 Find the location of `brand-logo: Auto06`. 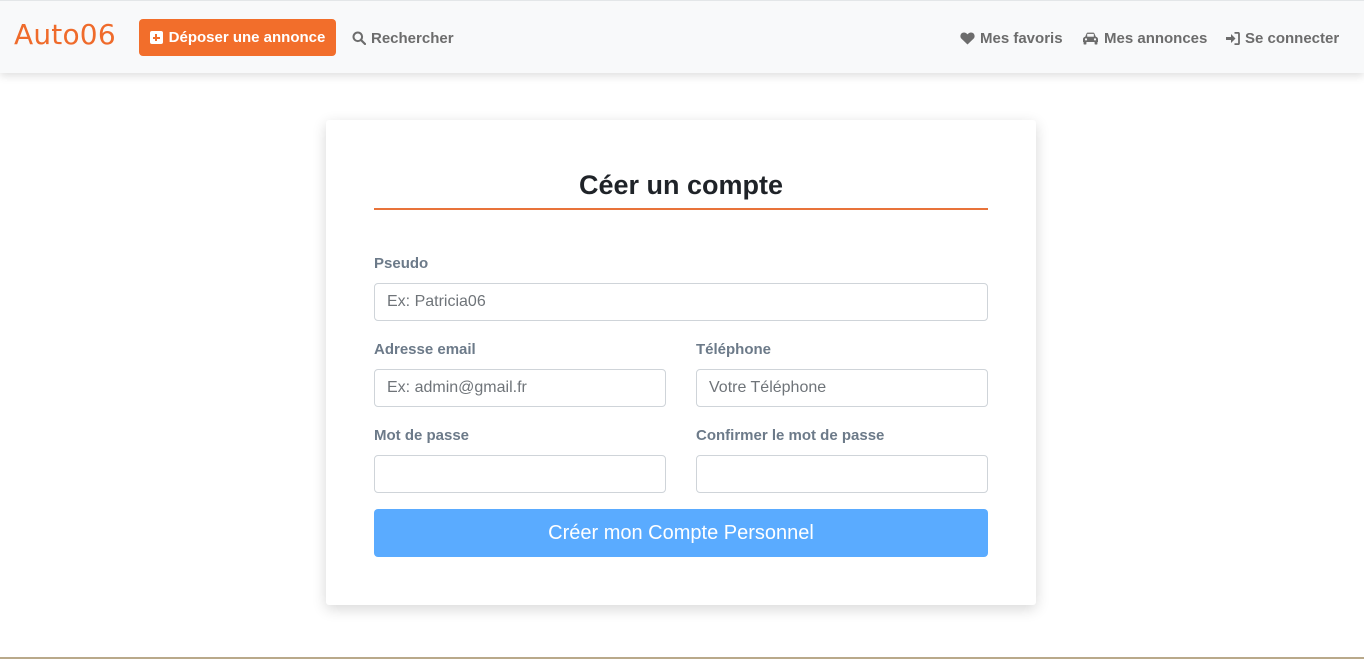

brand-logo: Auto06 is located at coordinates (65, 34).